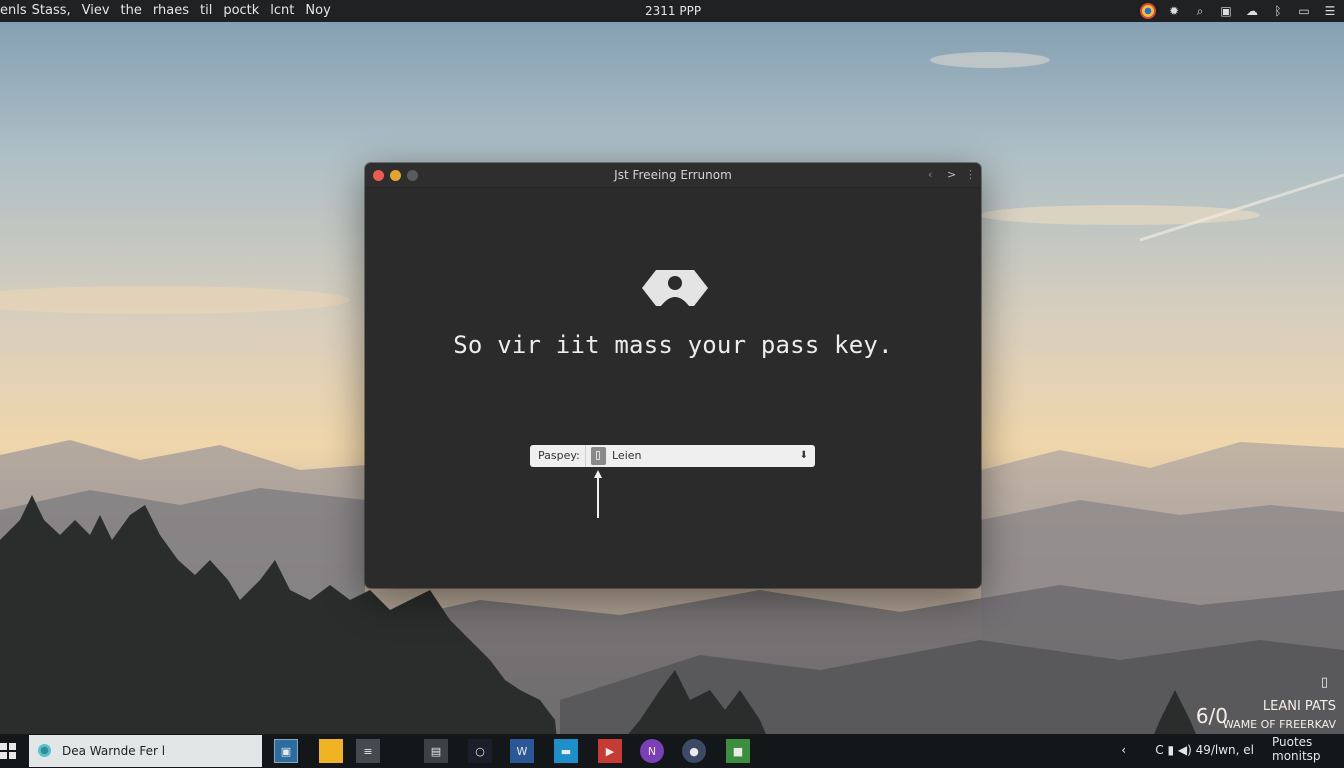 The height and width of the screenshot is (768, 1344). Describe the element at coordinates (1148, 11) in the screenshot. I see `browser-icon` at that location.